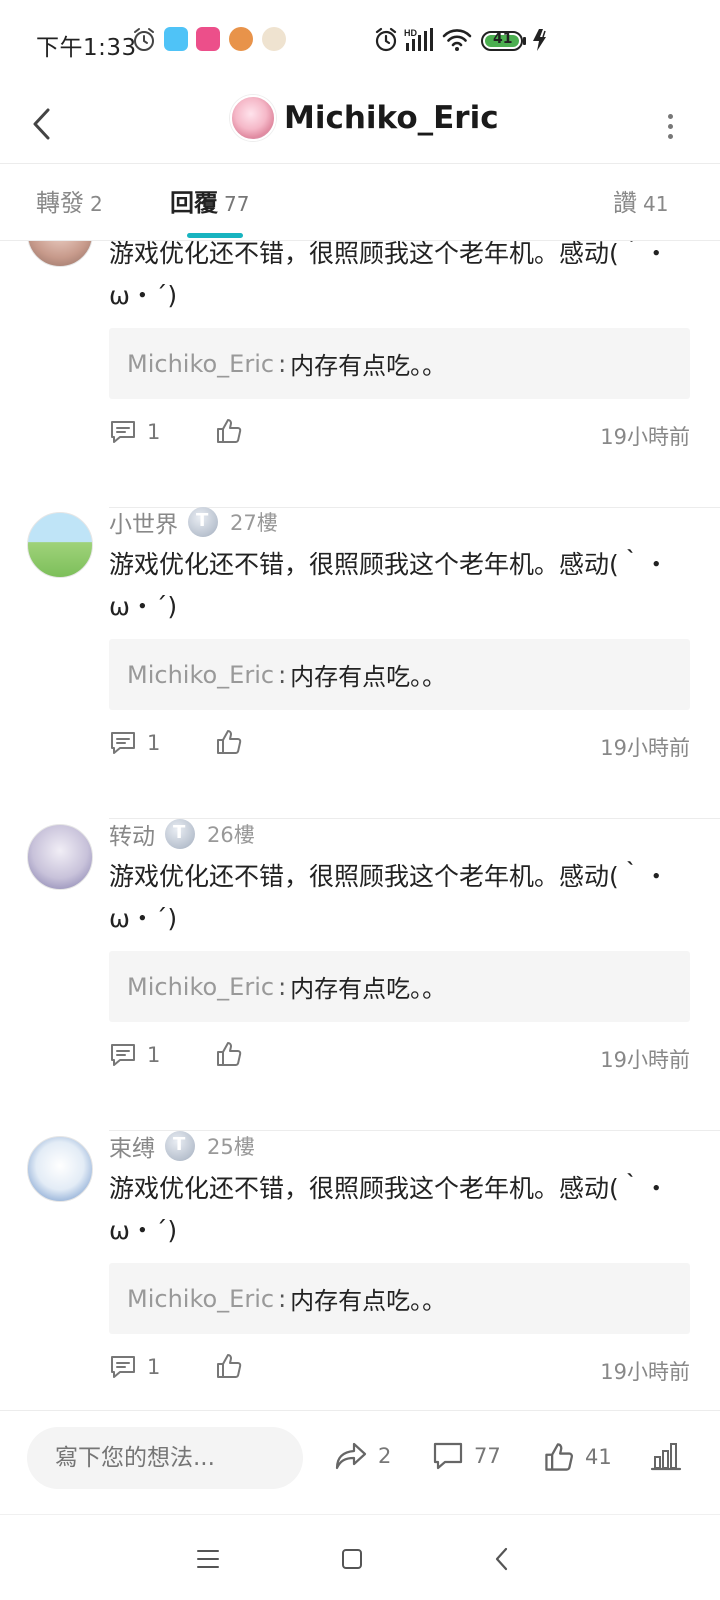 The height and width of the screenshot is (1600, 720). I want to click on stats-button, so click(666, 1456).